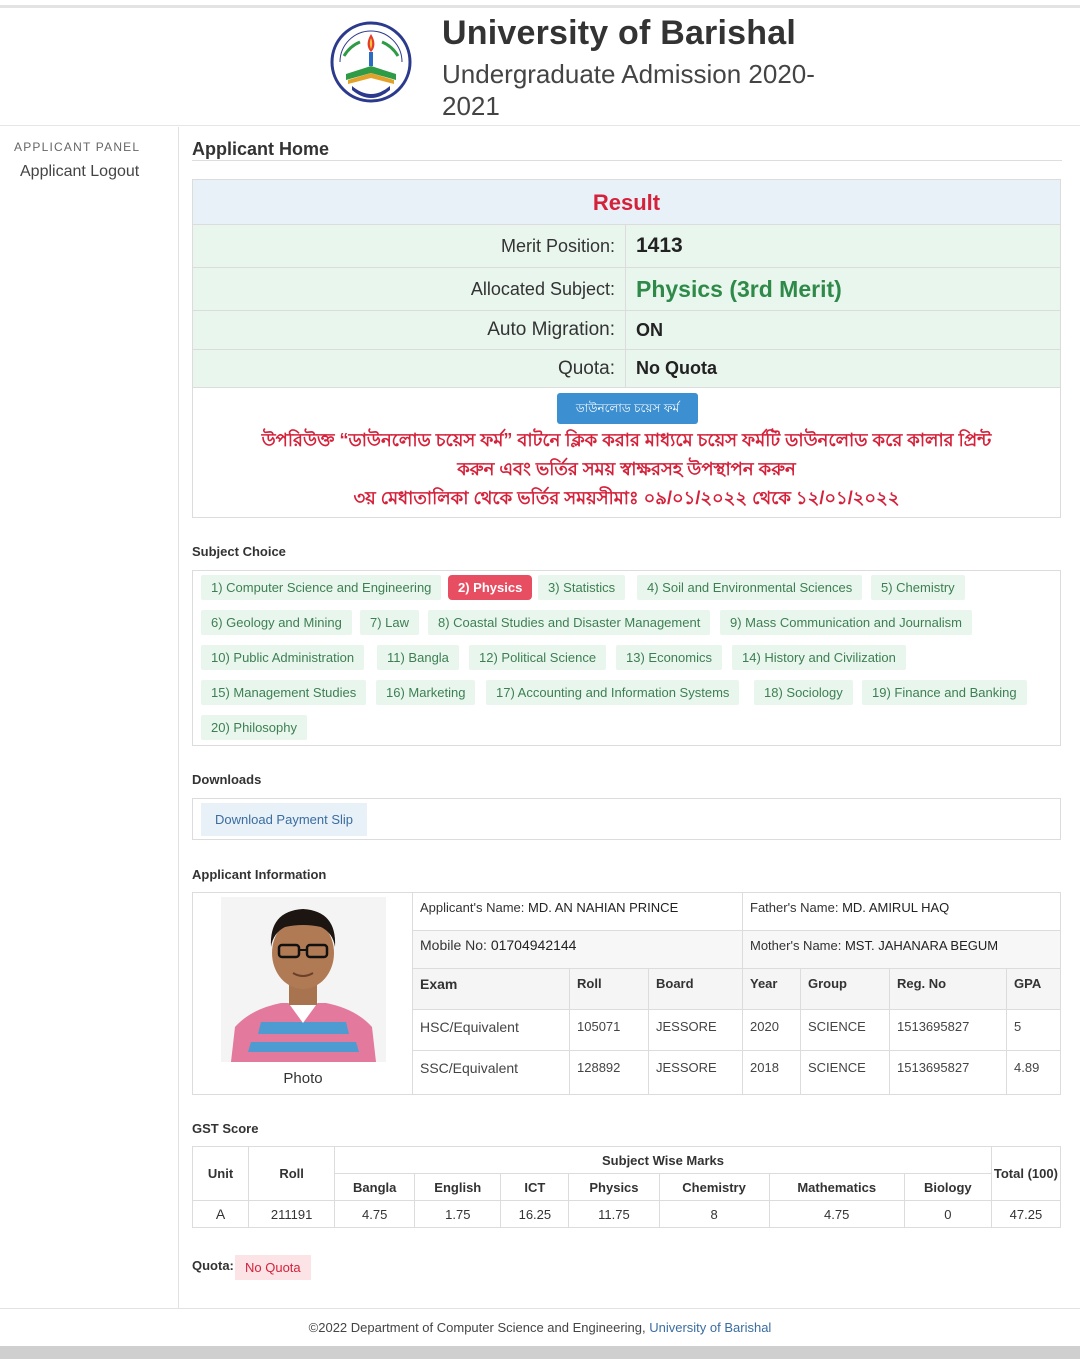 This screenshot has width=1080, height=1359. I want to click on gst-score-heading: GST Score, so click(225, 1128).